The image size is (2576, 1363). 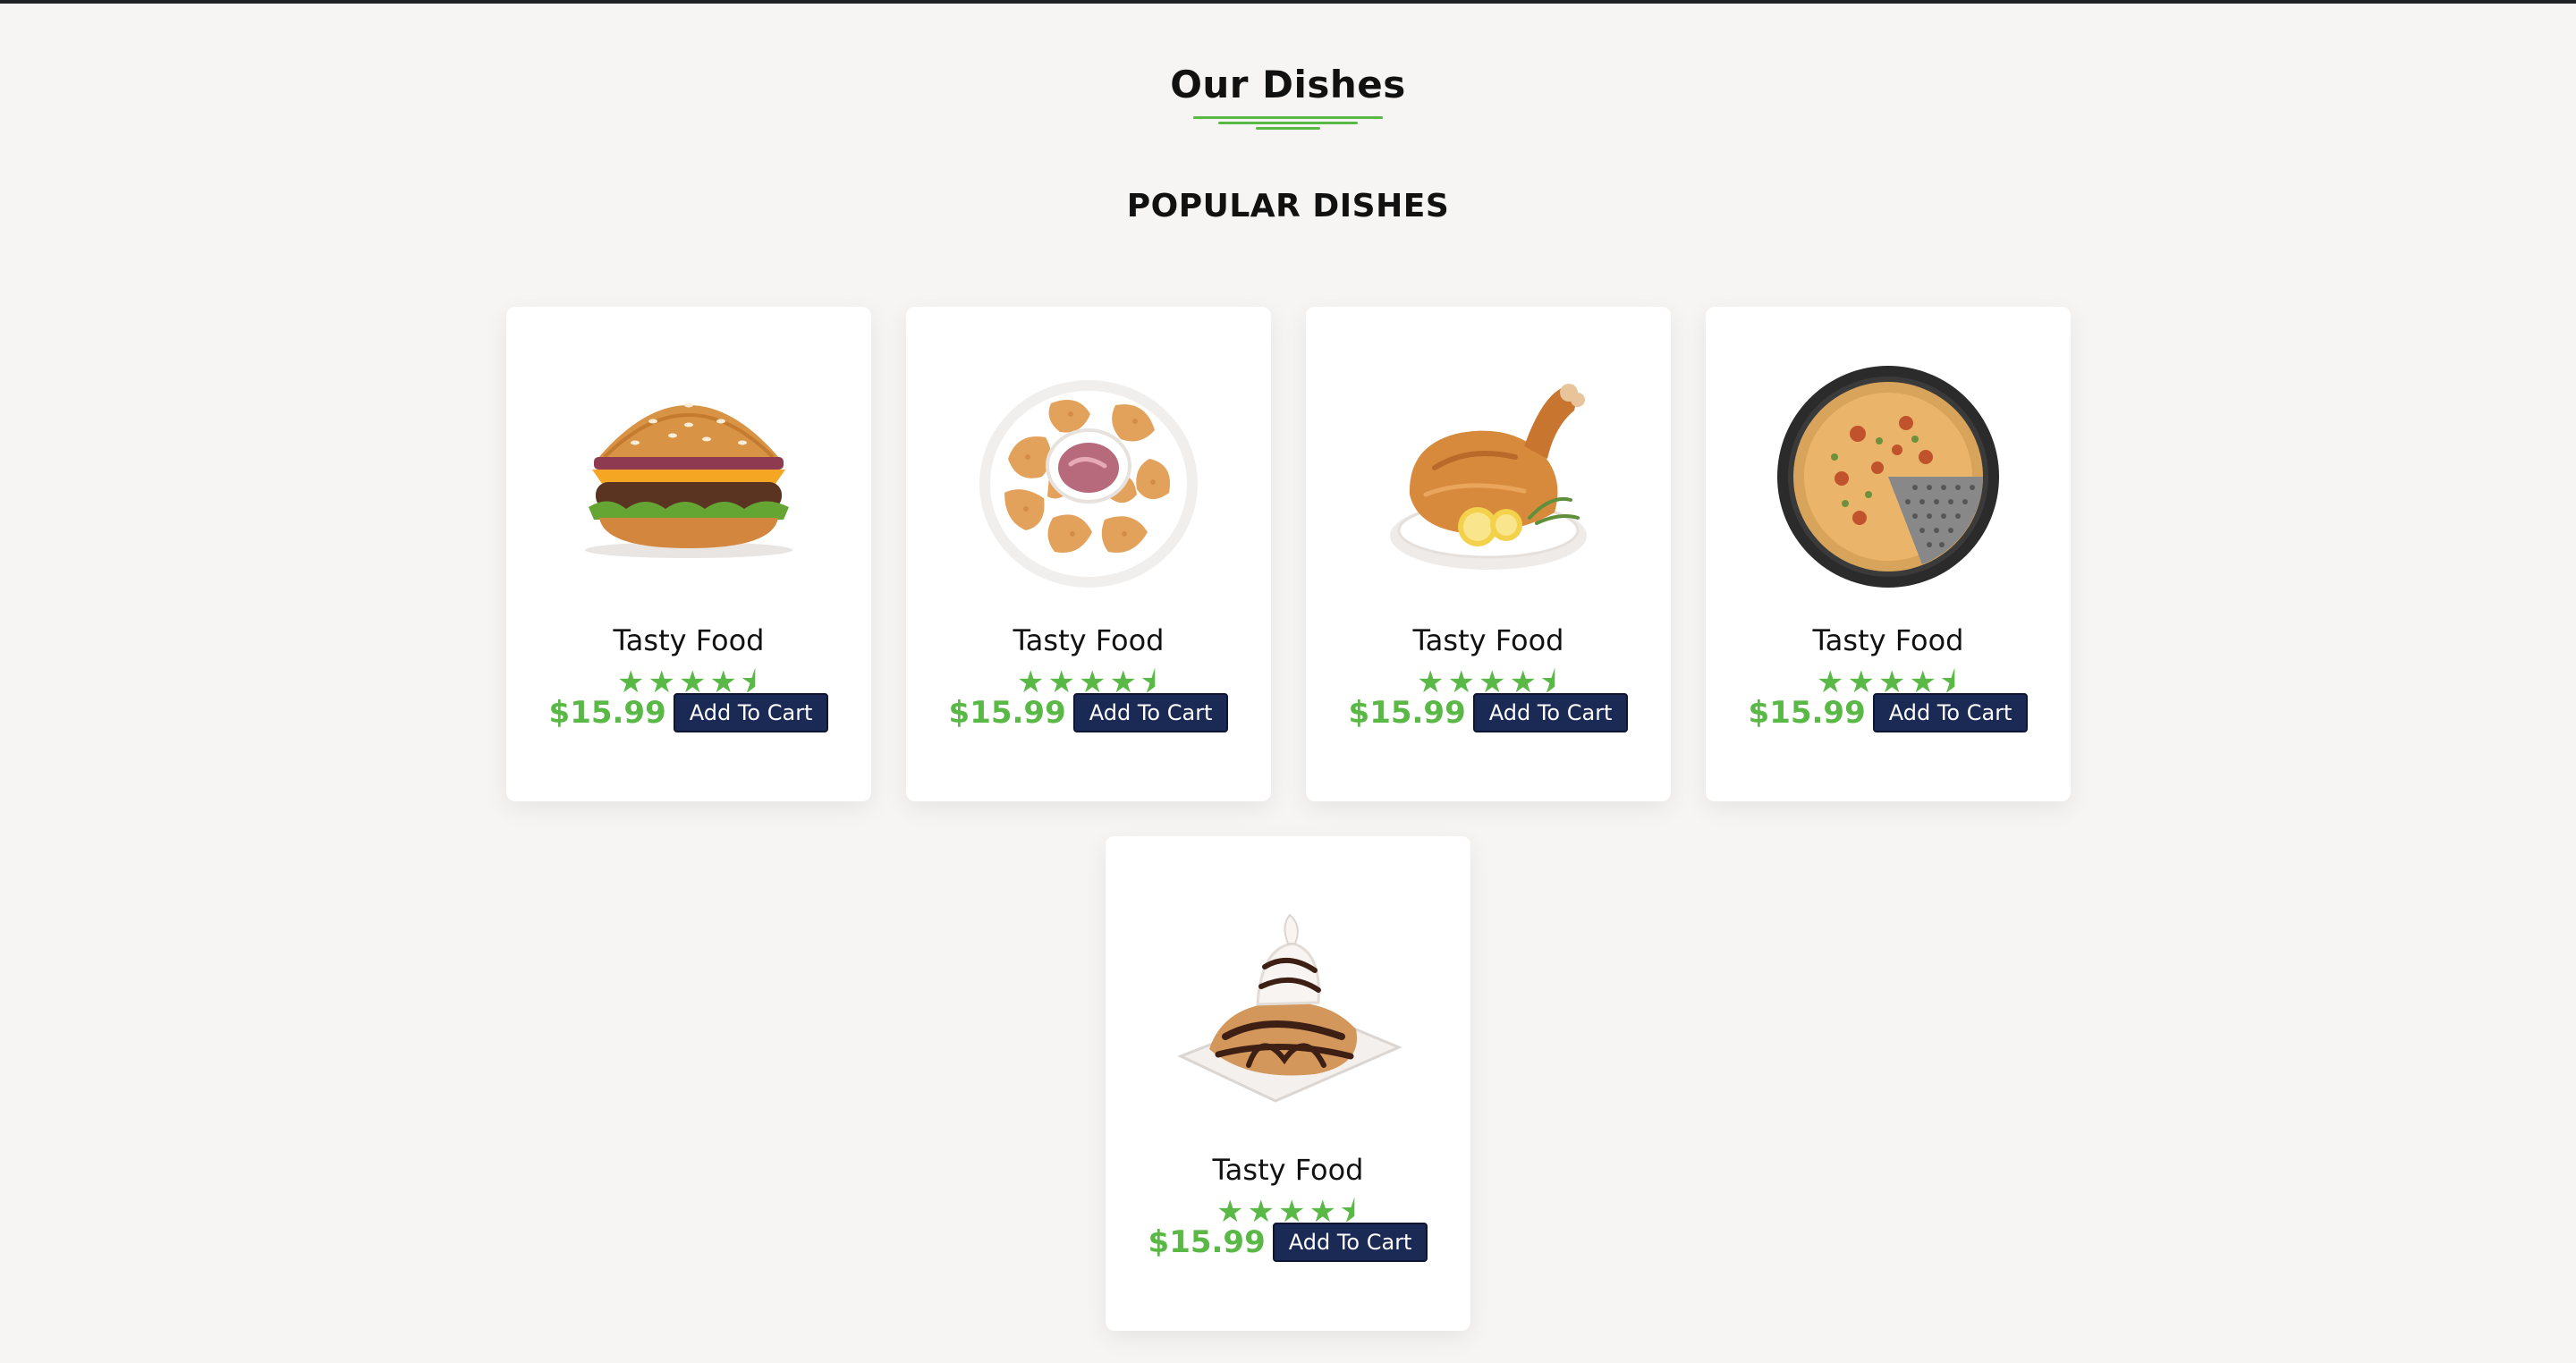 I want to click on pizza-icon, so click(x=1888, y=476).